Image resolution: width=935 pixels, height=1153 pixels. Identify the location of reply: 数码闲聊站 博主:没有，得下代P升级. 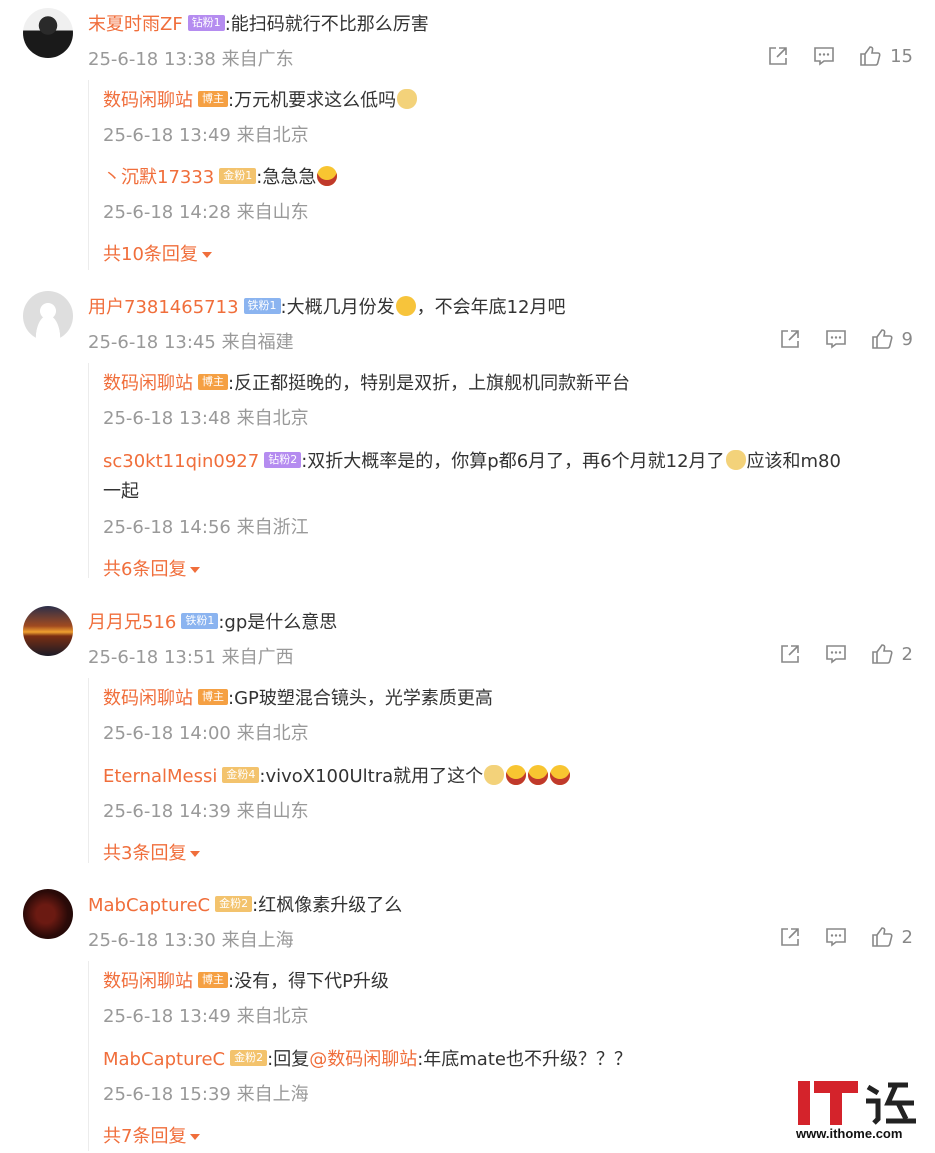
(246, 980).